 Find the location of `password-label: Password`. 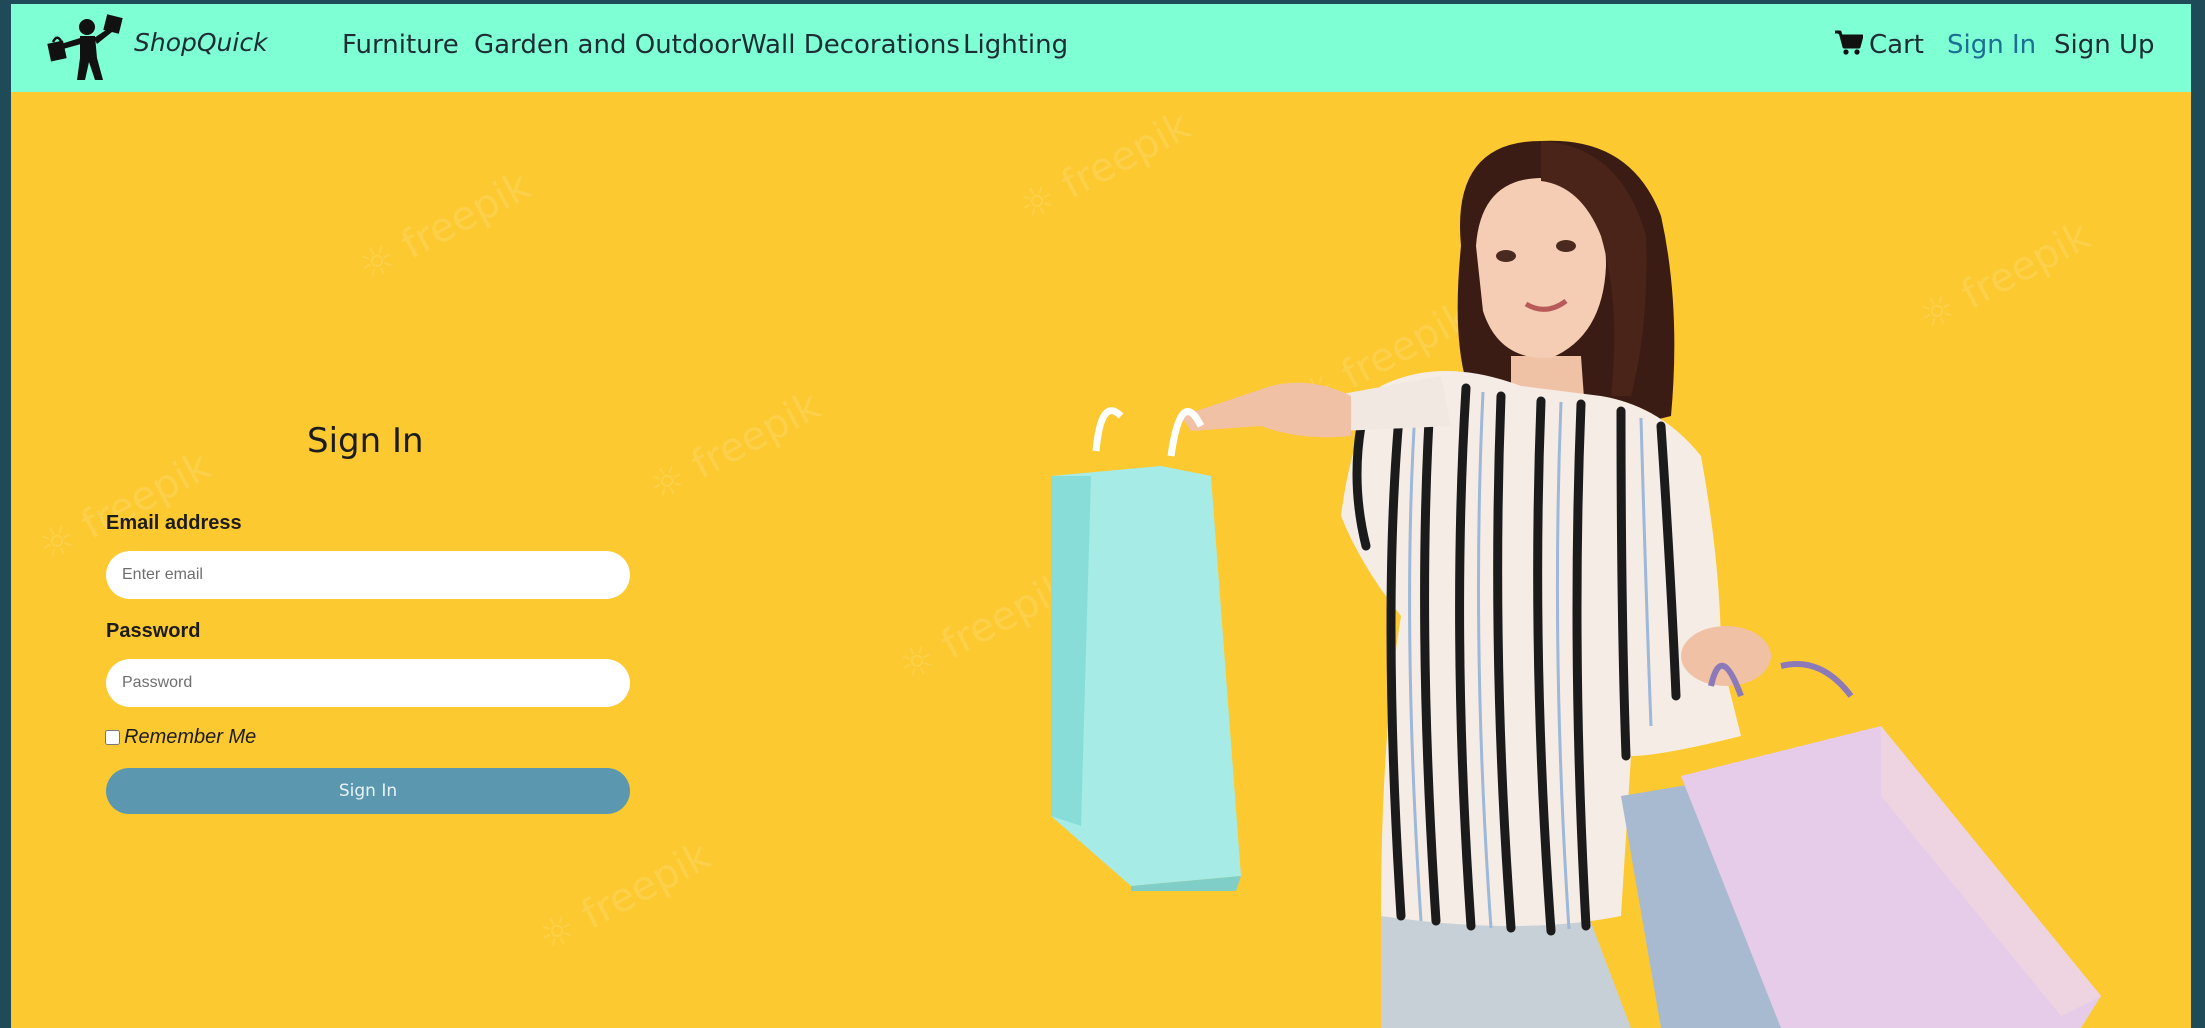

password-label: Password is located at coordinates (153, 631).